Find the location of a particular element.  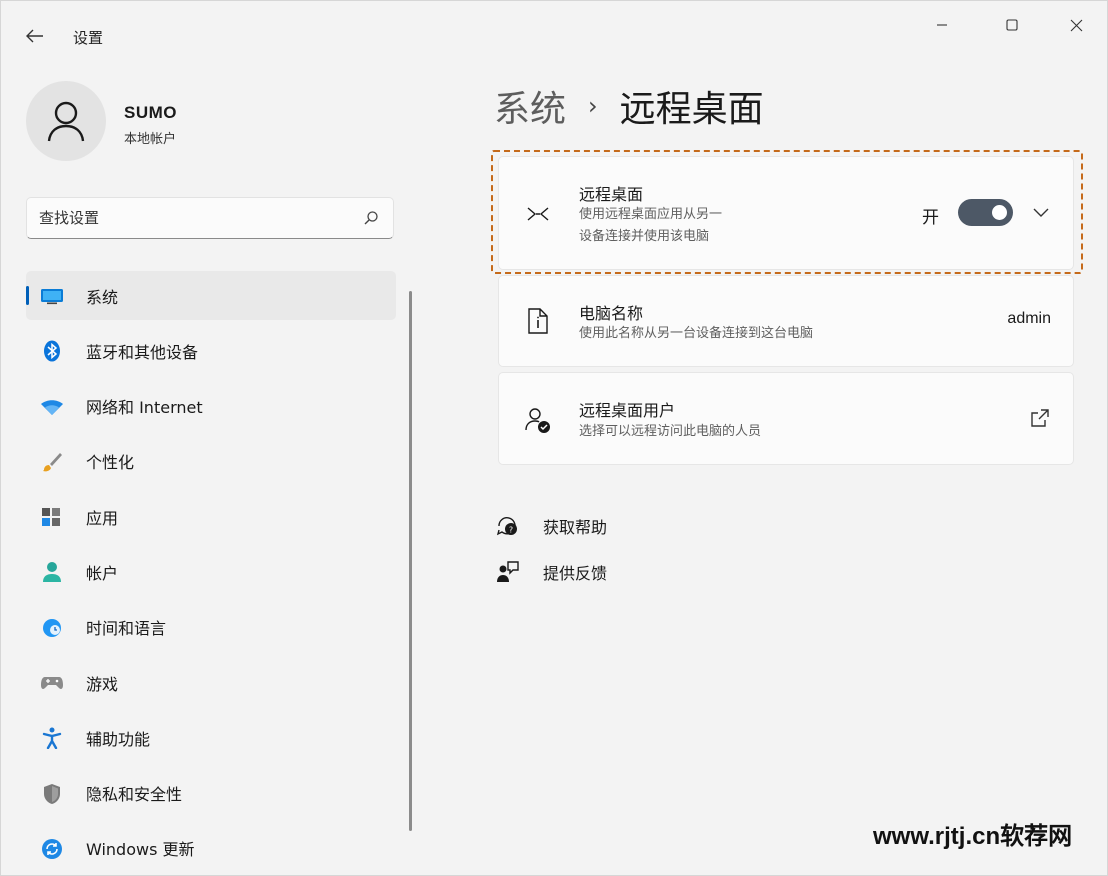

page-title: 远程桌面 is located at coordinates (691, 109).